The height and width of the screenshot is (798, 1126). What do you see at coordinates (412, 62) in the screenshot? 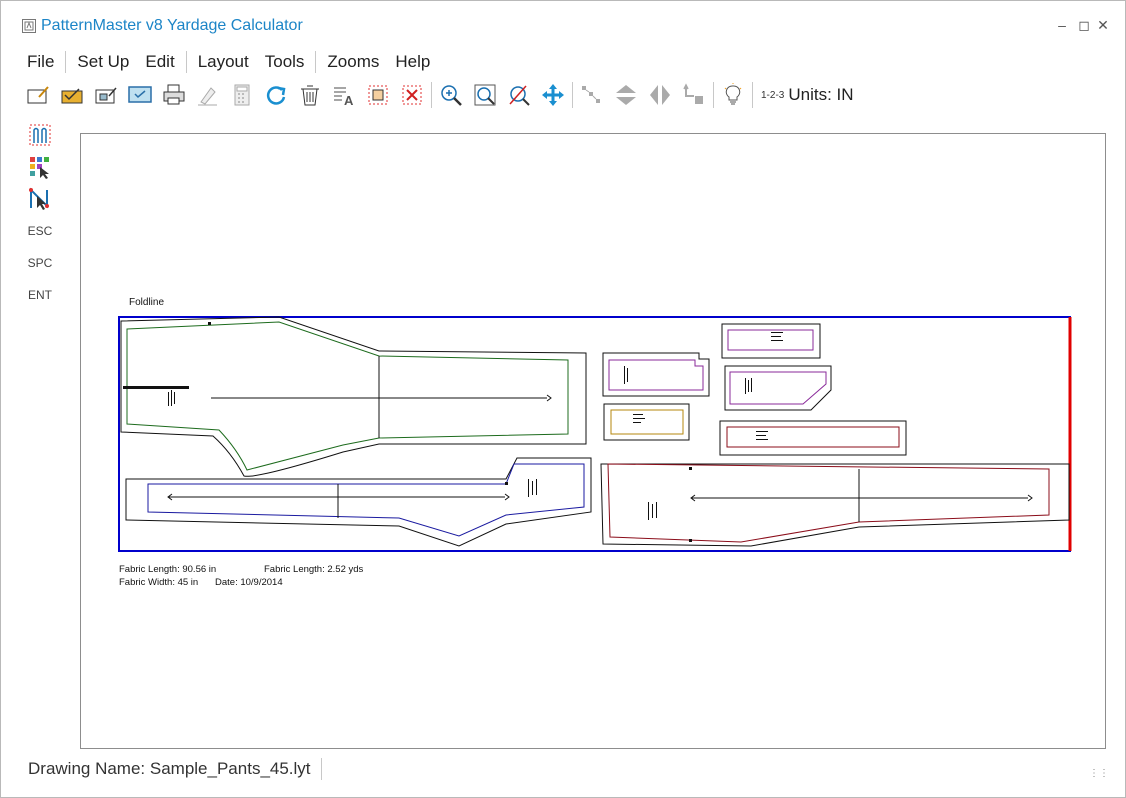
I see `menu-help: Help` at bounding box center [412, 62].